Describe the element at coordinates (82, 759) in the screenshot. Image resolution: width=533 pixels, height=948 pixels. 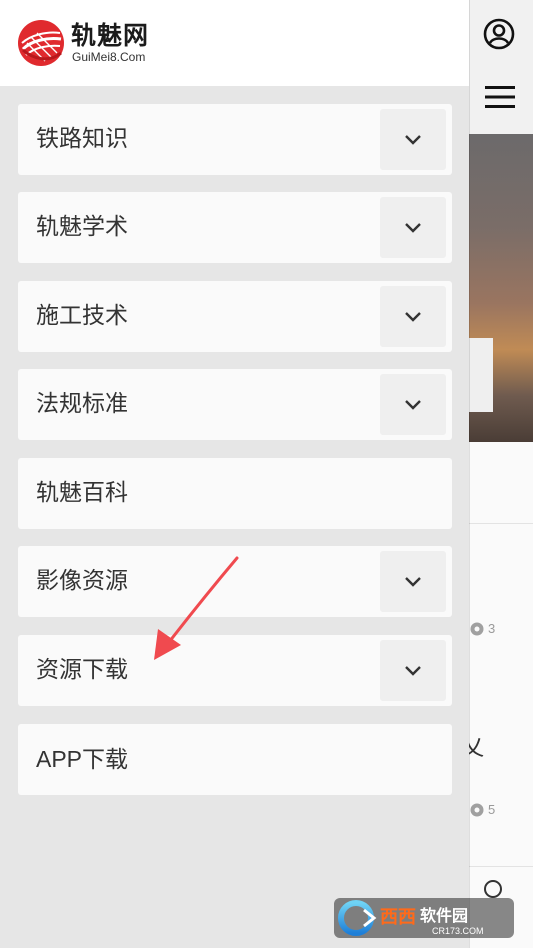
I see `nav-item-label: APP下载` at that location.